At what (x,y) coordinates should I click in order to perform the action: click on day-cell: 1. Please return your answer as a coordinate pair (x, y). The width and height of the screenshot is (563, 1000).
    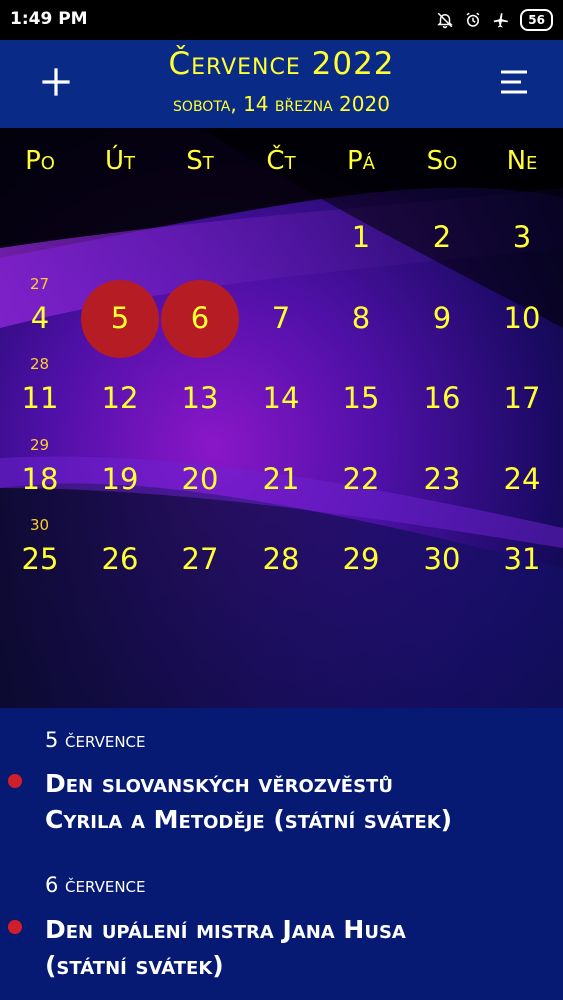
    Looking at the image, I should click on (361, 240).